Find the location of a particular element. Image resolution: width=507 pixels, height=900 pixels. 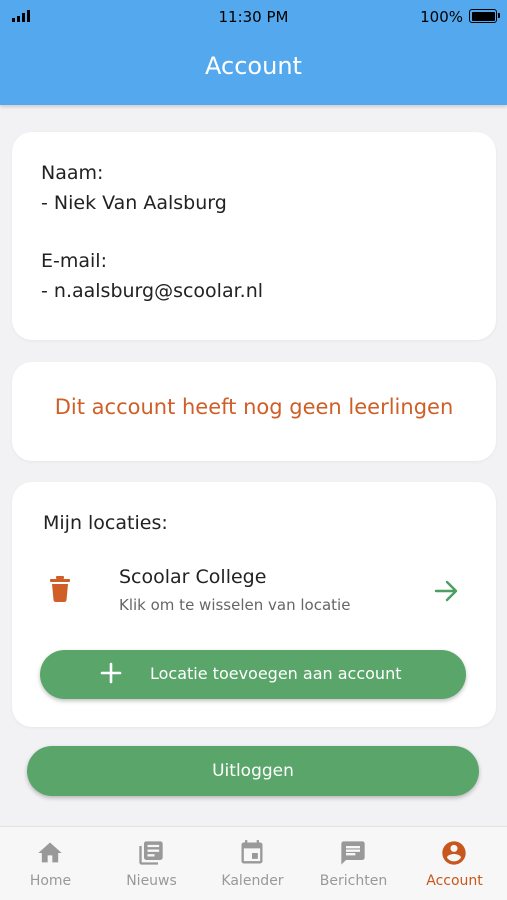

app-header: 11:30 PM 100% Account is located at coordinates (253, 52).